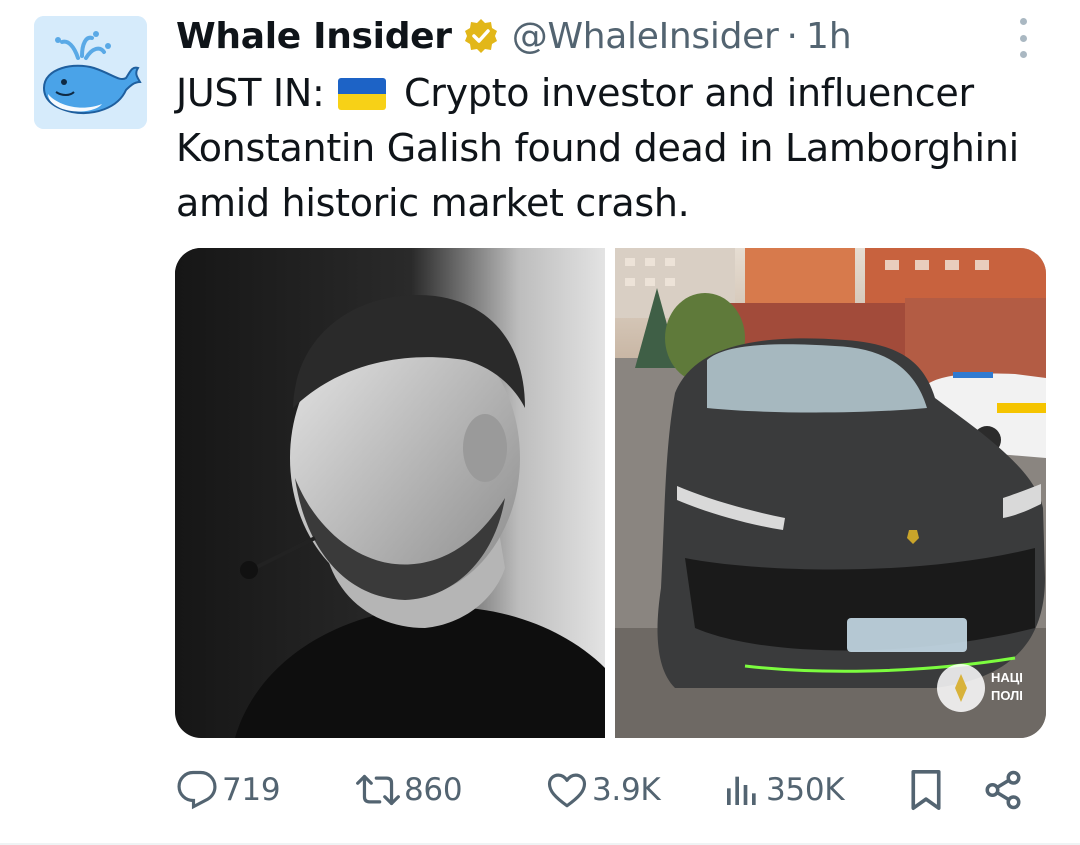  Describe the element at coordinates (481, 36) in the screenshot. I see `verified-badge-icon` at that location.